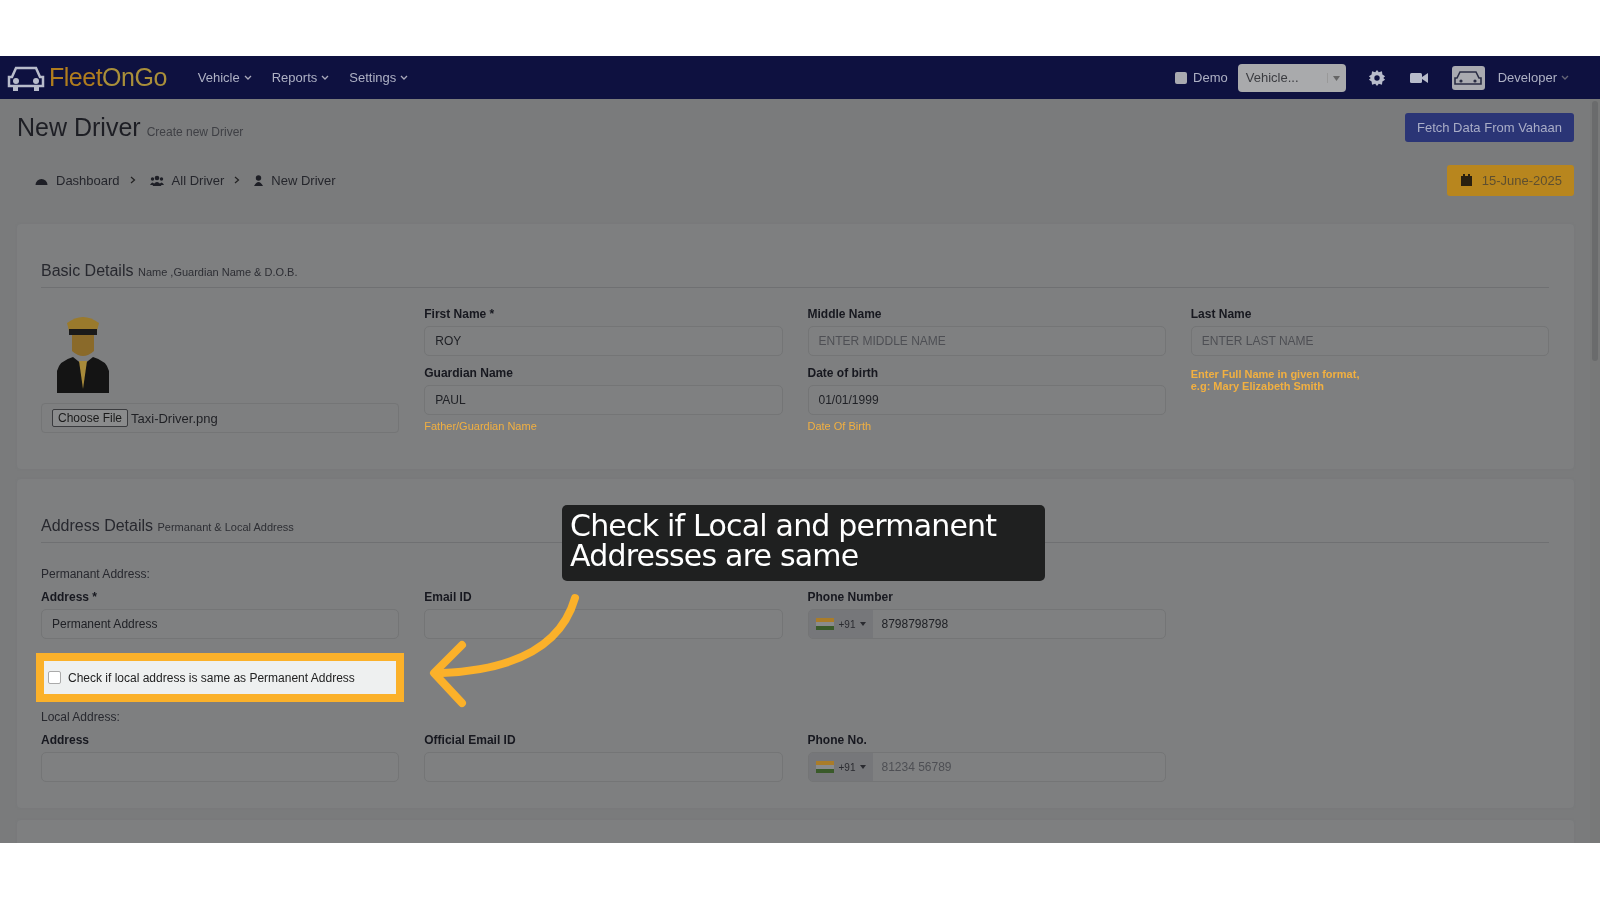 This screenshot has height=900, width=1600. I want to click on choose-file-button: Choose File, so click(90, 418).